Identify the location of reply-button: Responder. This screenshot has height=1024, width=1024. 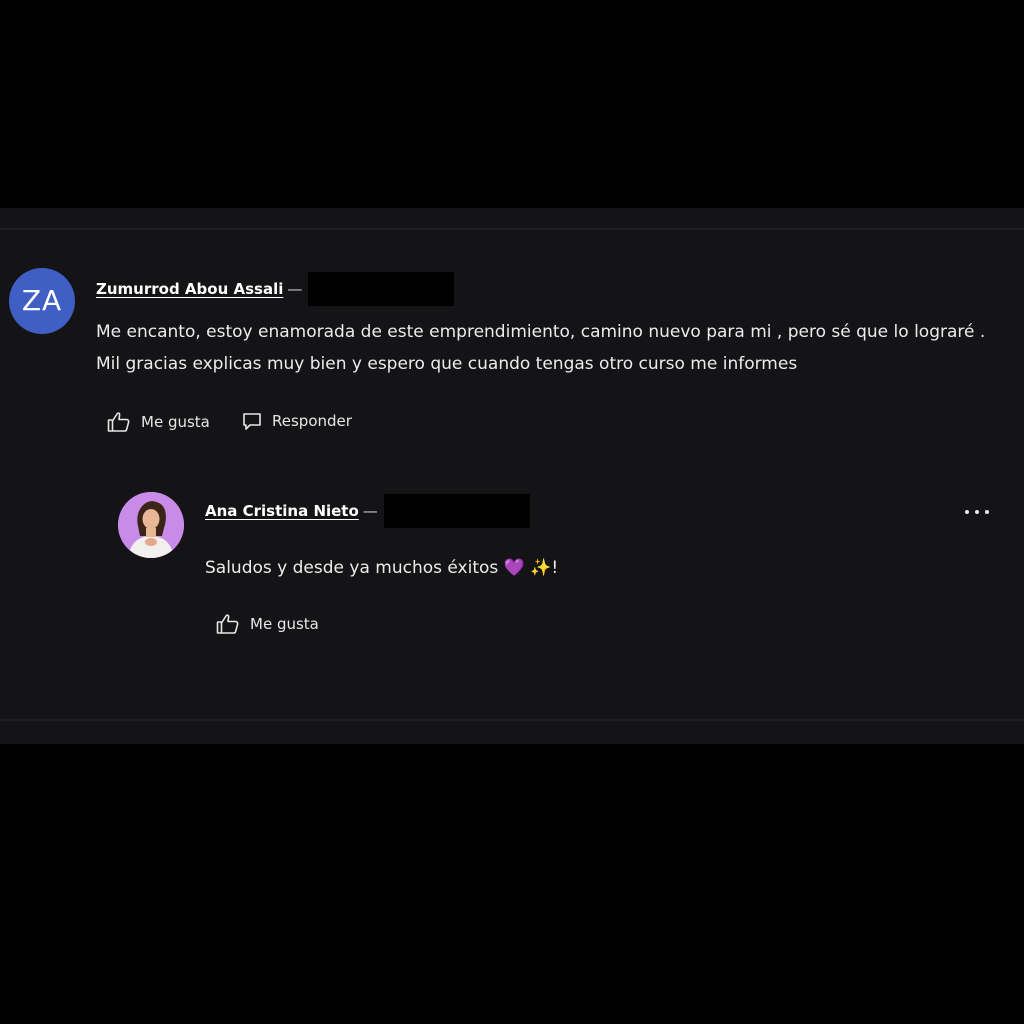
(297, 421).